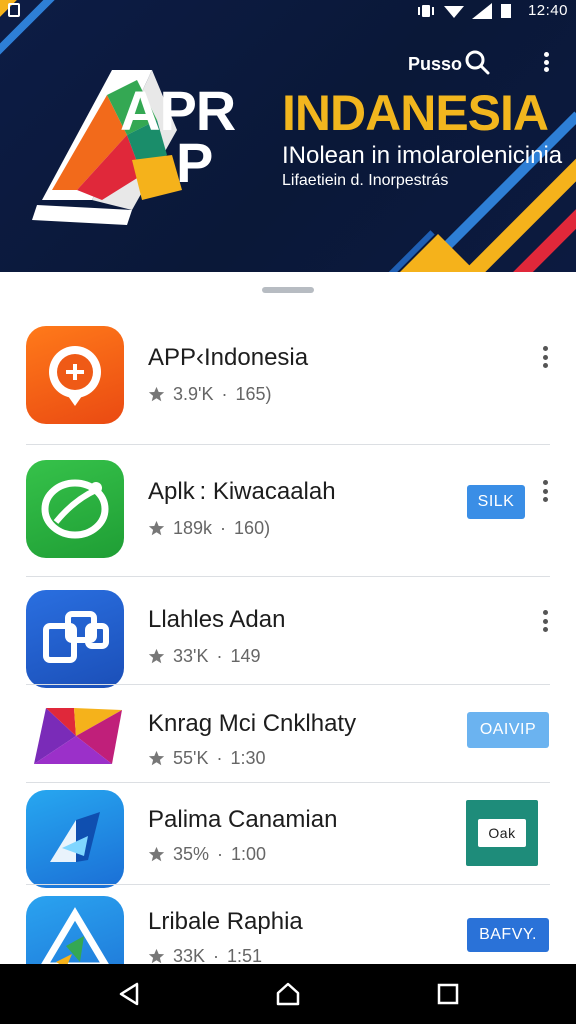 Image resolution: width=576 pixels, height=1024 pixels. What do you see at coordinates (225, 921) in the screenshot?
I see `app-title: Lribale Raphia` at bounding box center [225, 921].